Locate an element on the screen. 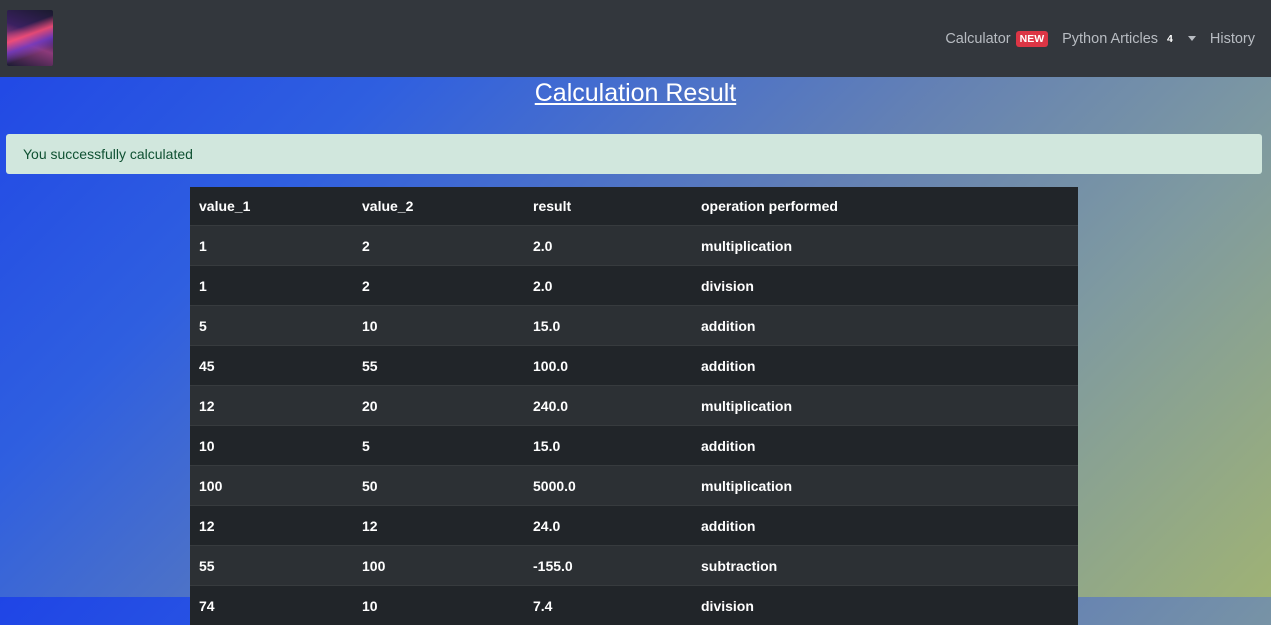  table-row: 12 20 240.0 multiplication is located at coordinates (634, 406).